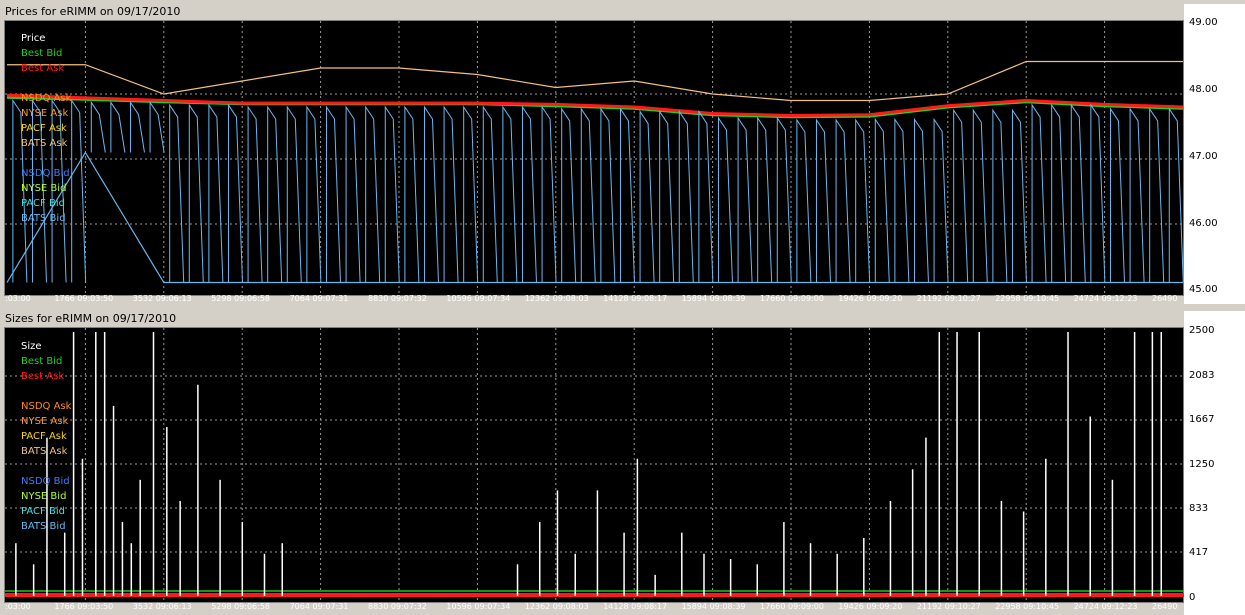 The width and height of the screenshot is (1245, 615). Describe the element at coordinates (622, 12) in the screenshot. I see `price-chart-title: Prices for eRIMM on 09/17/2010` at that location.